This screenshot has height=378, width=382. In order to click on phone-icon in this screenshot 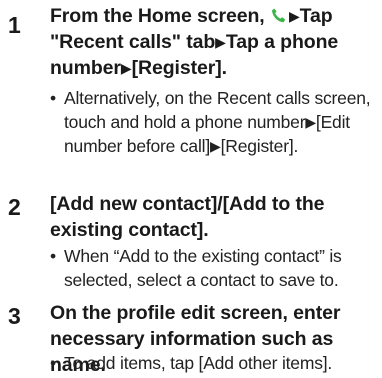, I will do `click(279, 14)`.